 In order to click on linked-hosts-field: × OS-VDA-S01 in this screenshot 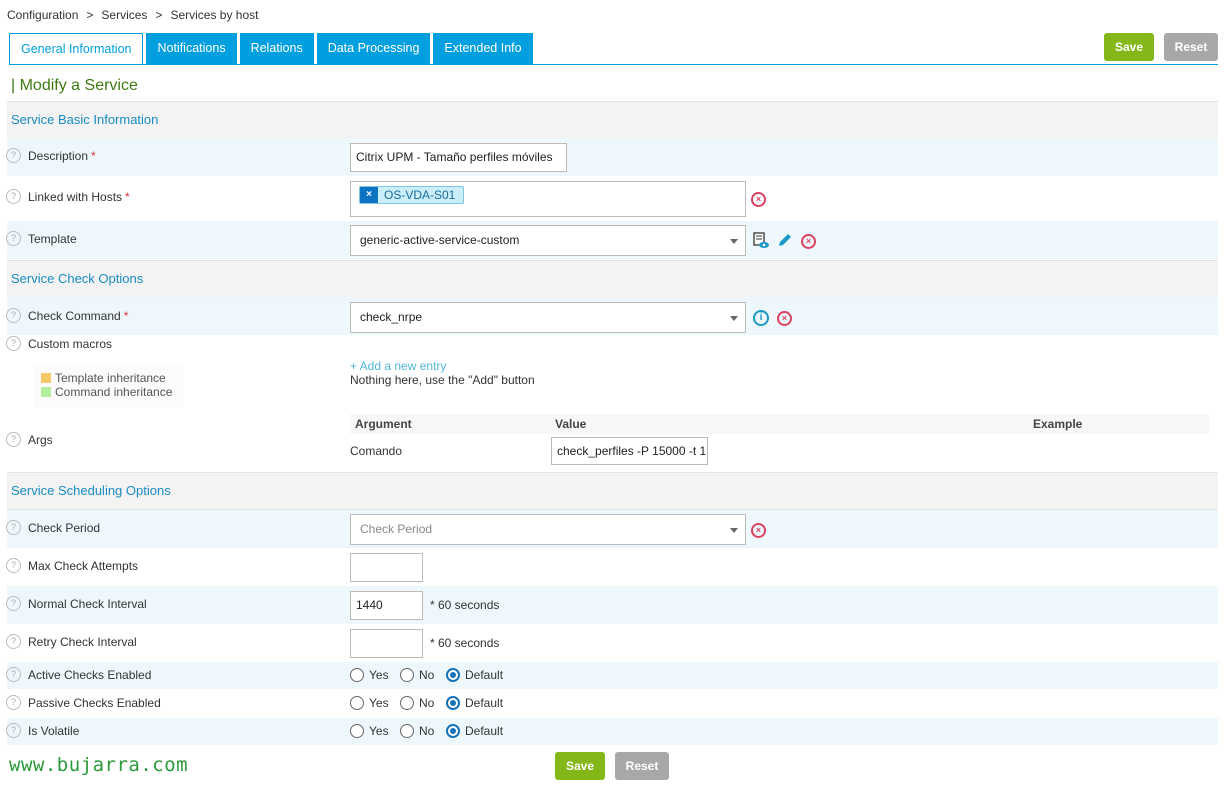, I will do `click(548, 199)`.